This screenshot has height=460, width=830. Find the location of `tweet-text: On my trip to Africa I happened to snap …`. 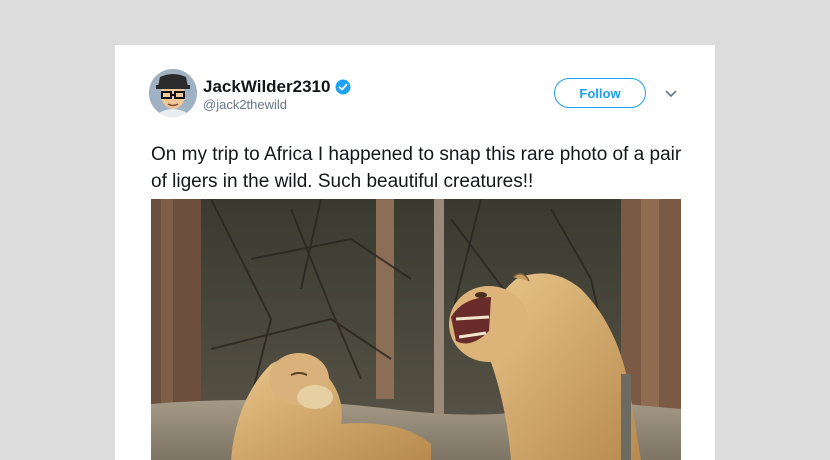

tweet-text: On my trip to Africa I happened to snap … is located at coordinates (416, 168).